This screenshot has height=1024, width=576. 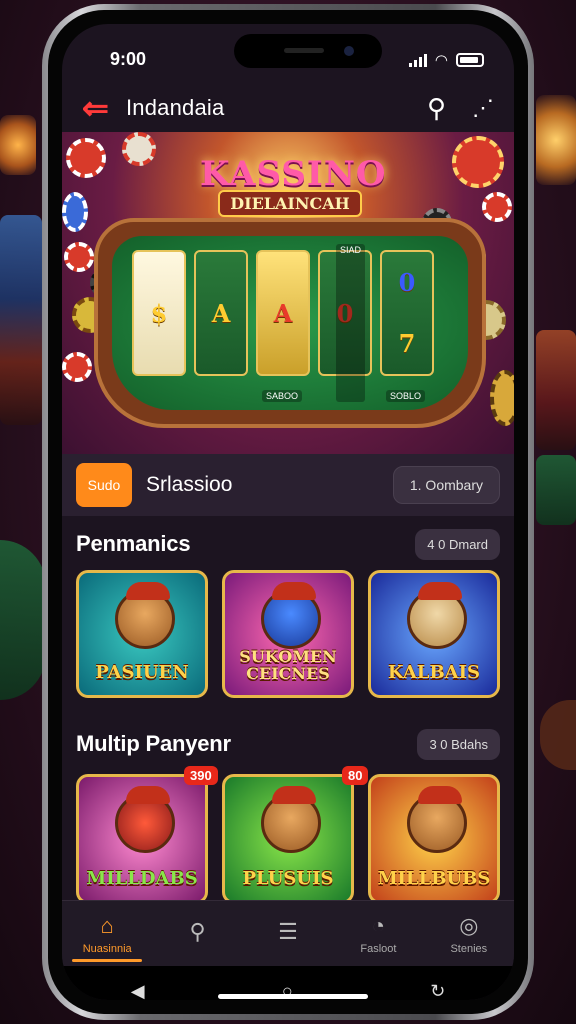 I want to click on game-card: PASIUEN, so click(x=142, y=634).